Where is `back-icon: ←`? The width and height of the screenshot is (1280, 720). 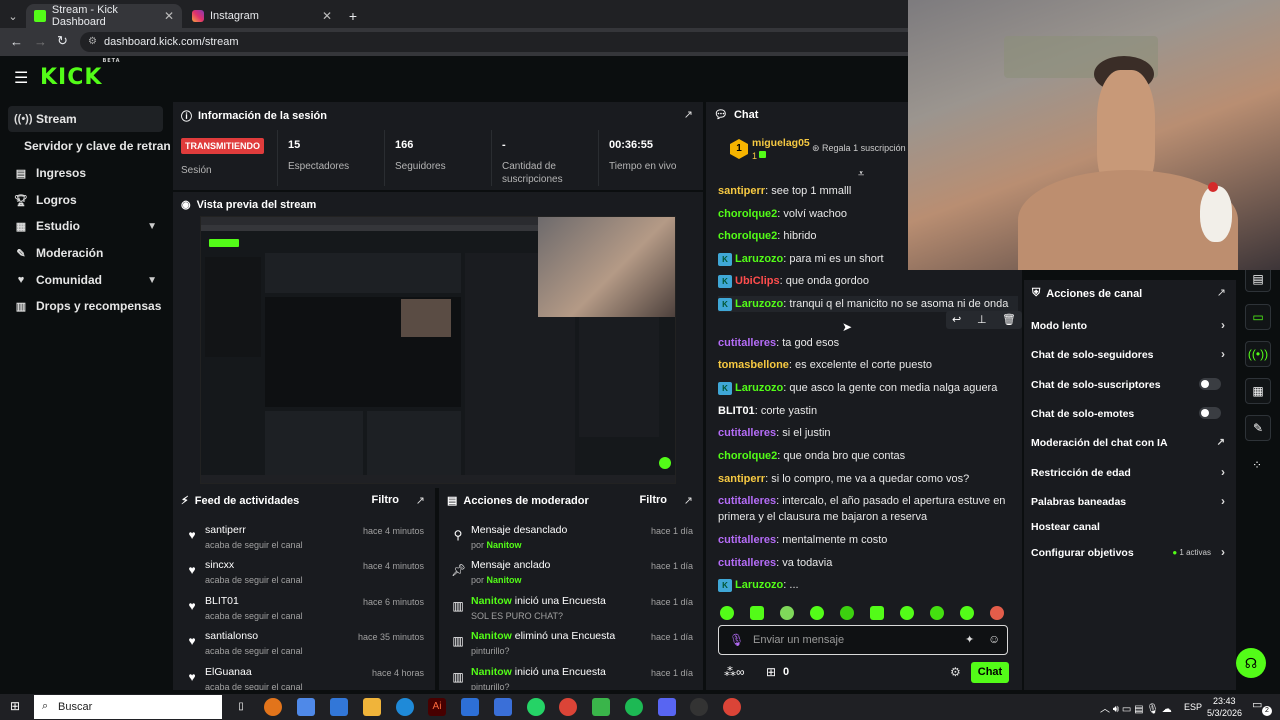 back-icon: ← is located at coordinates (16, 41).